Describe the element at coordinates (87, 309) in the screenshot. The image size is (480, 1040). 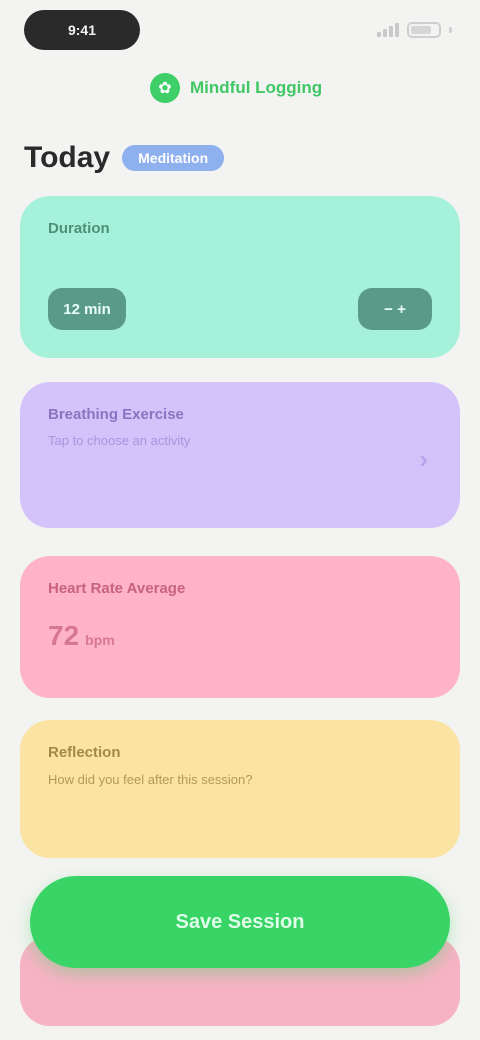
I see `duration-value: 12 min` at that location.